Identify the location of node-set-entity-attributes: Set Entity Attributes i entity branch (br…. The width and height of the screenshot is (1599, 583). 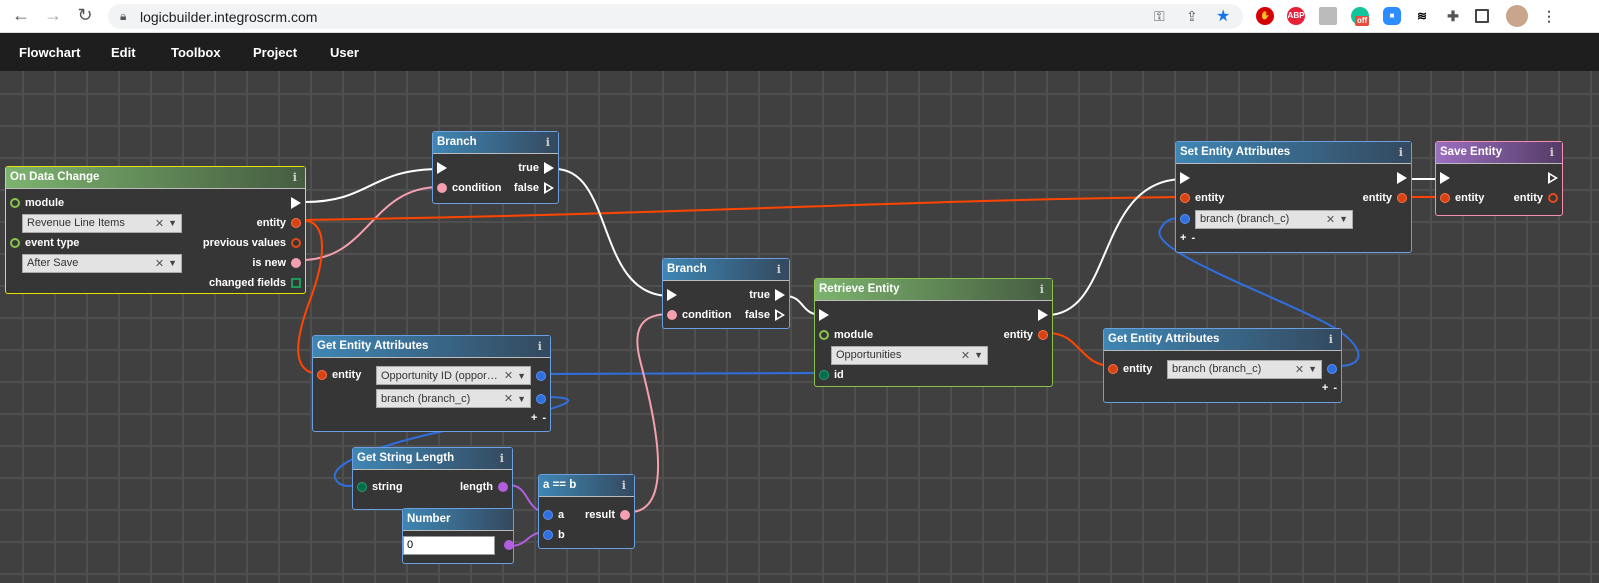
(1293, 197).